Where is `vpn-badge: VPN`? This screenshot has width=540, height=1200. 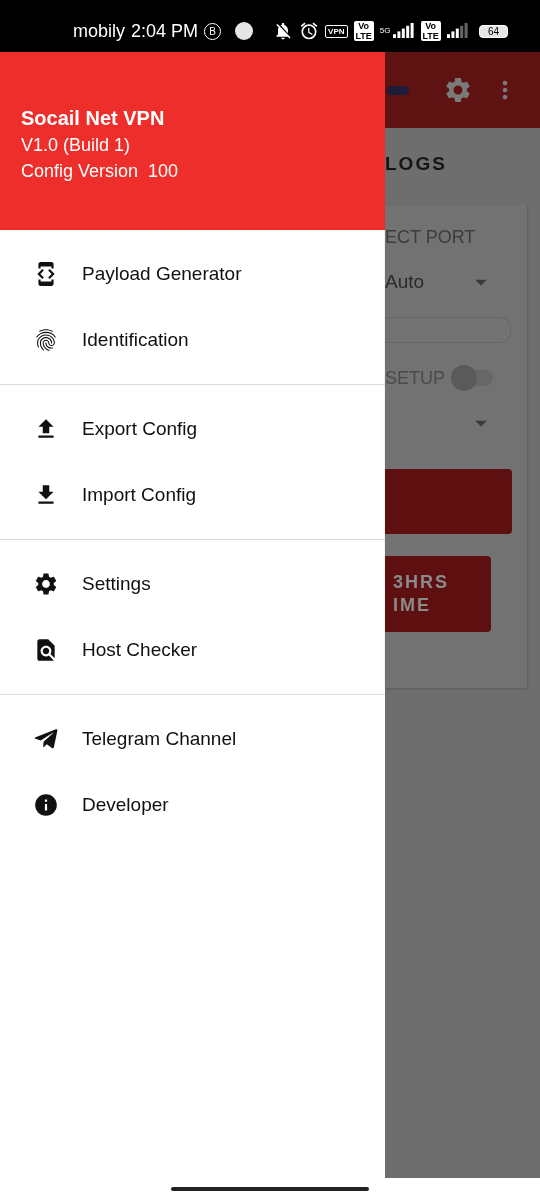
vpn-badge: VPN is located at coordinates (336, 31).